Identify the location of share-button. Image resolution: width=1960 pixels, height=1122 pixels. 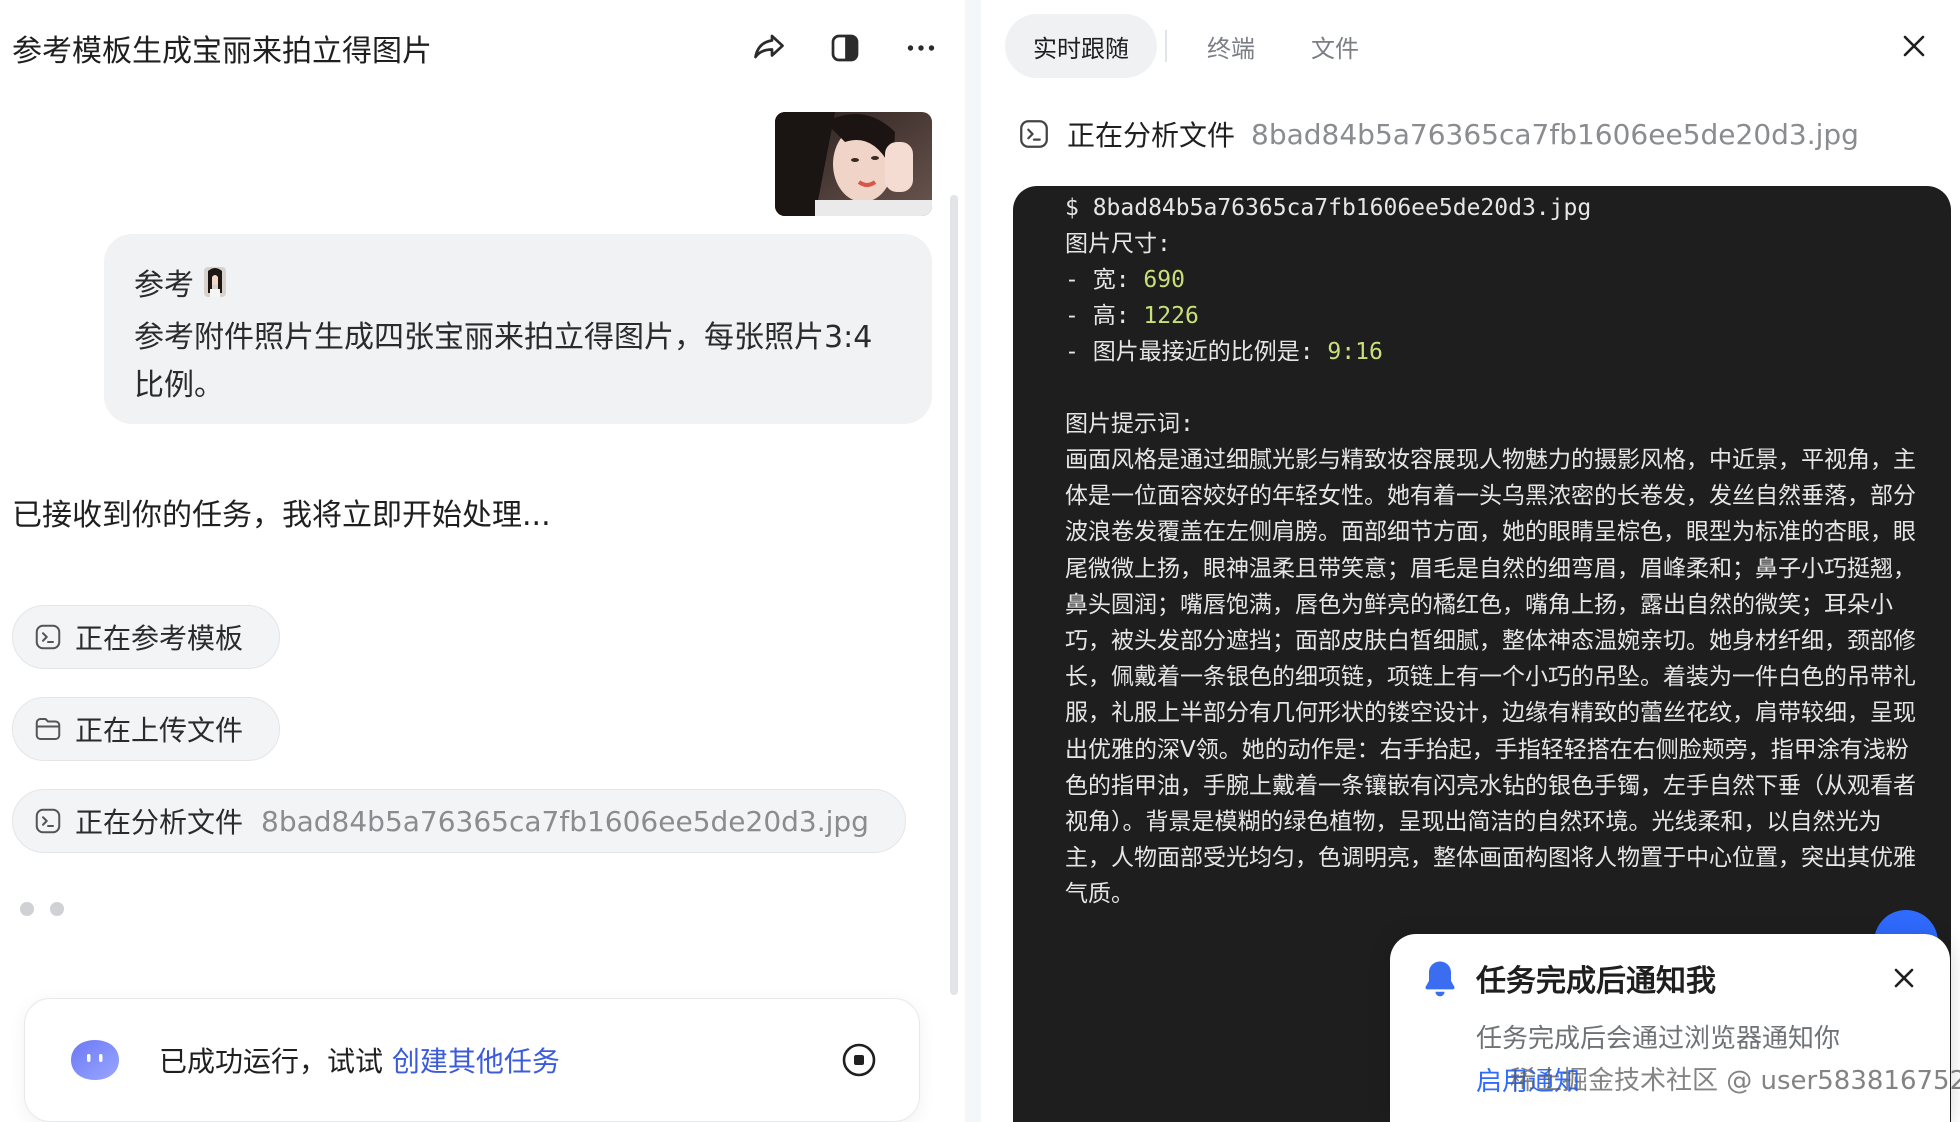
(769, 48).